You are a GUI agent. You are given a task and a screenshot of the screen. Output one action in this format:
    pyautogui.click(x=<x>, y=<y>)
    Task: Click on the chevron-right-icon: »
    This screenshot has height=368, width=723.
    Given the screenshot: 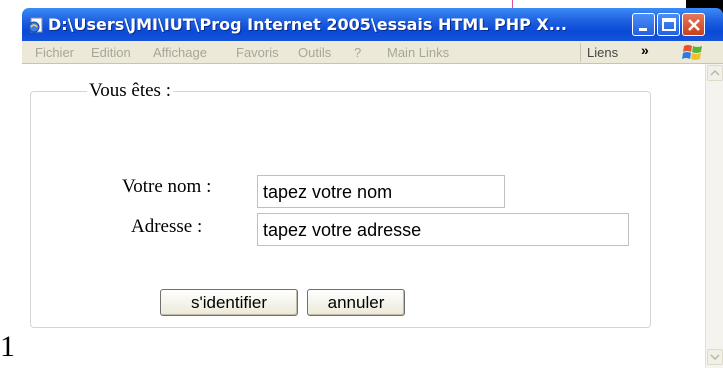 What is the action you would take?
    pyautogui.click(x=645, y=50)
    